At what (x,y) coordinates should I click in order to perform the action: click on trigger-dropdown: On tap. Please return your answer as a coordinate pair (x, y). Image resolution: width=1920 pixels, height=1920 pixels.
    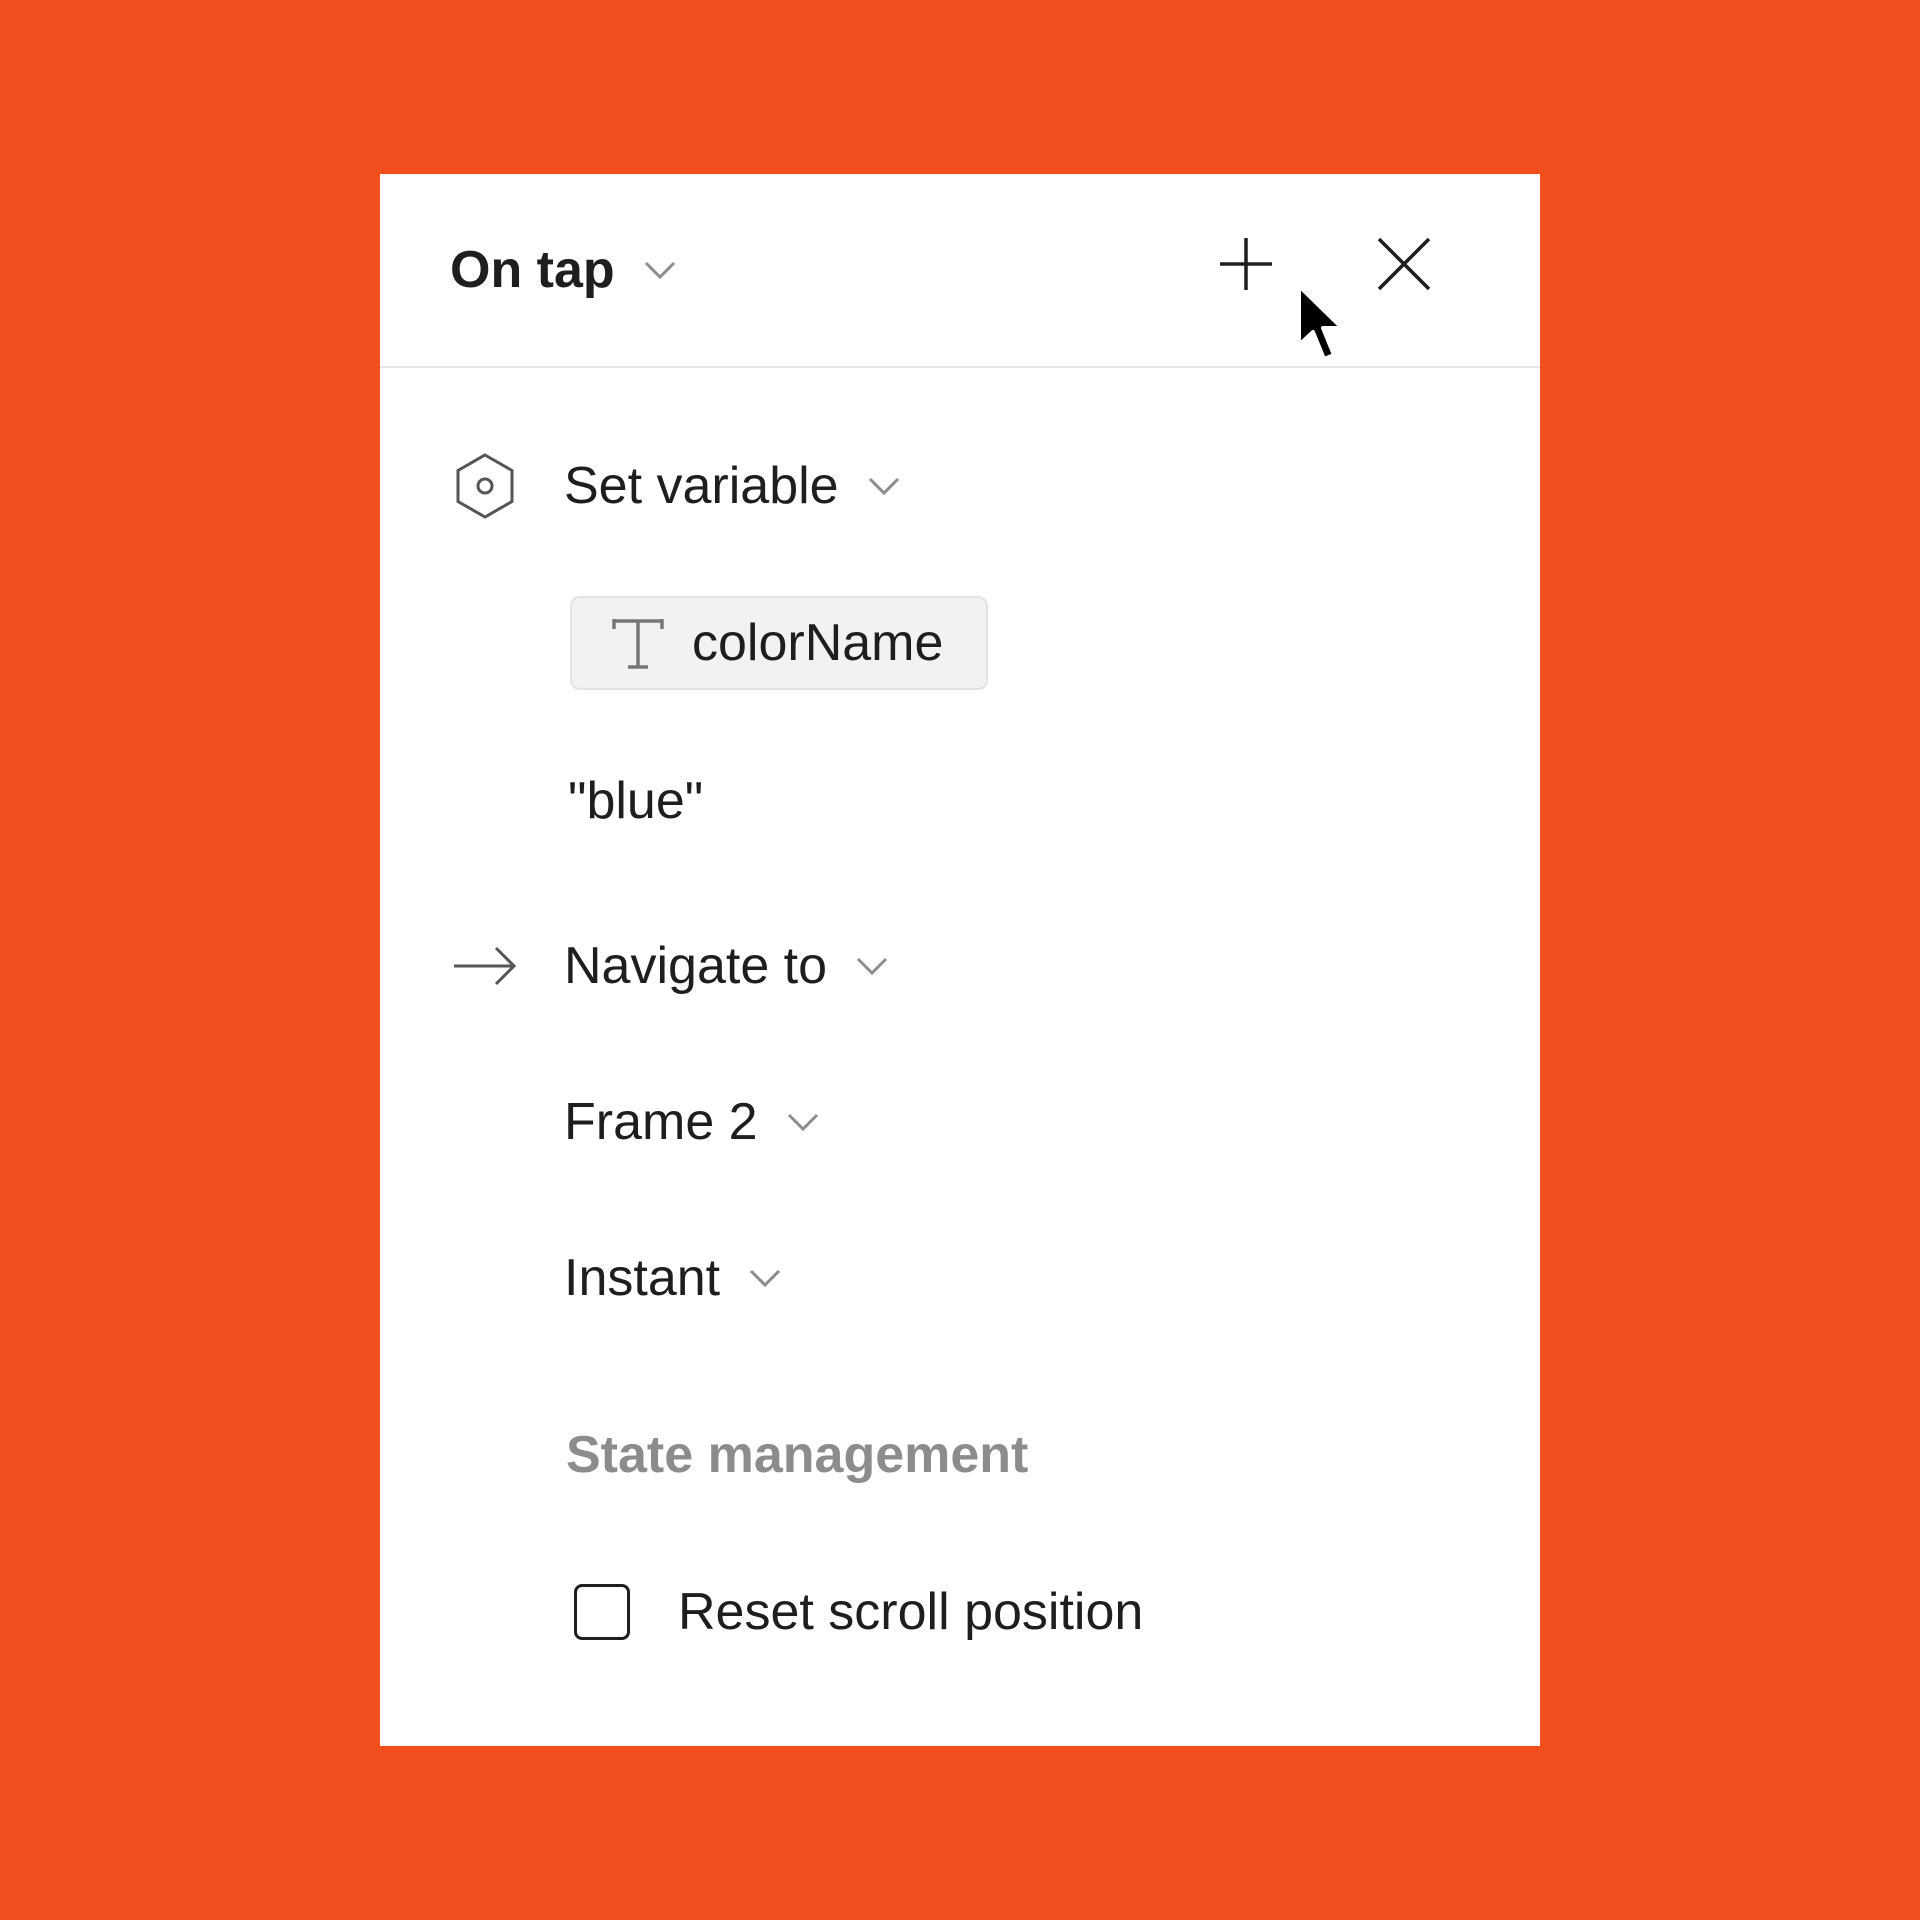
    Looking at the image, I should click on (563, 270).